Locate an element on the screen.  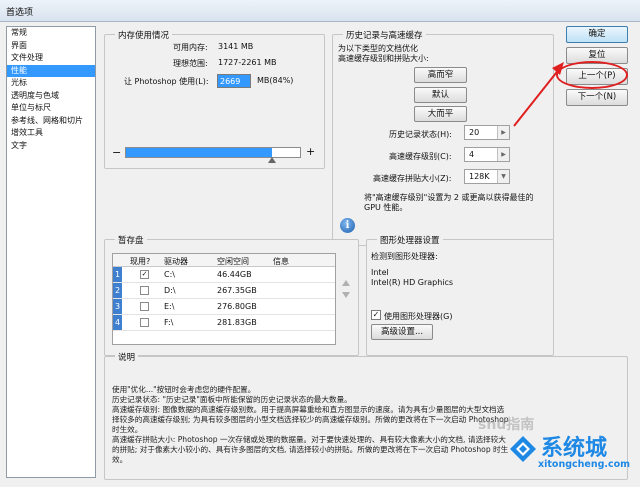
memory-minus-label: − is located at coordinates (117, 152).